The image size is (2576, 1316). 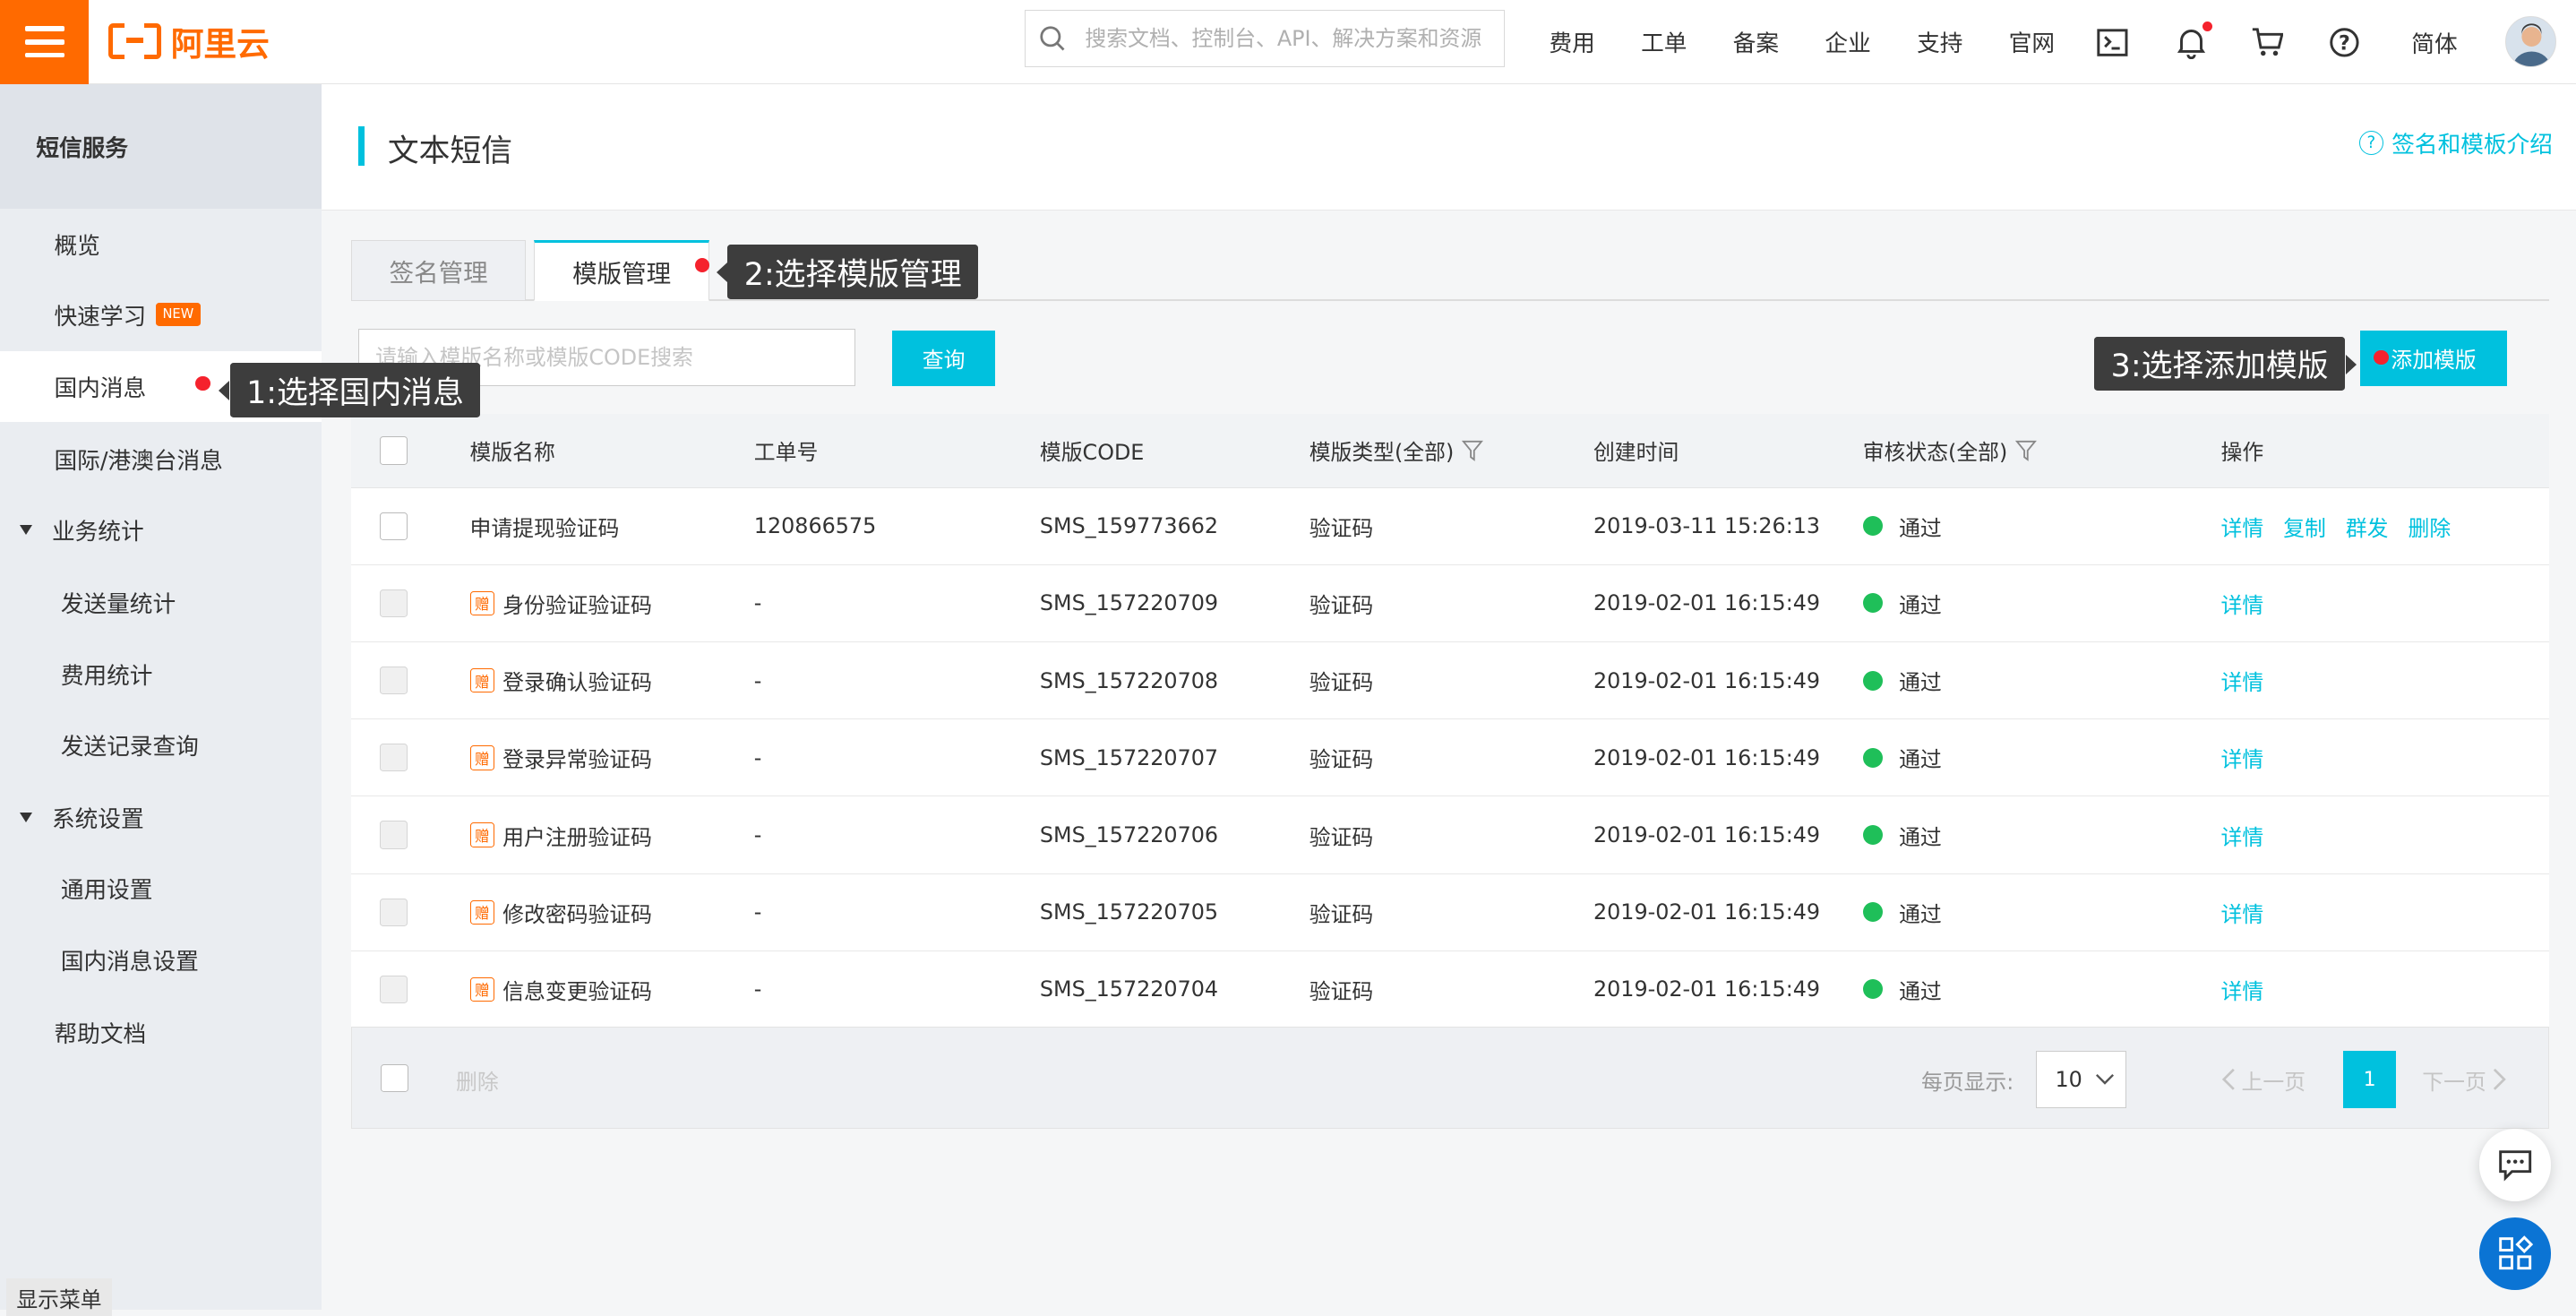 What do you see at coordinates (2113, 43) in the screenshot?
I see `terminal-icon` at bounding box center [2113, 43].